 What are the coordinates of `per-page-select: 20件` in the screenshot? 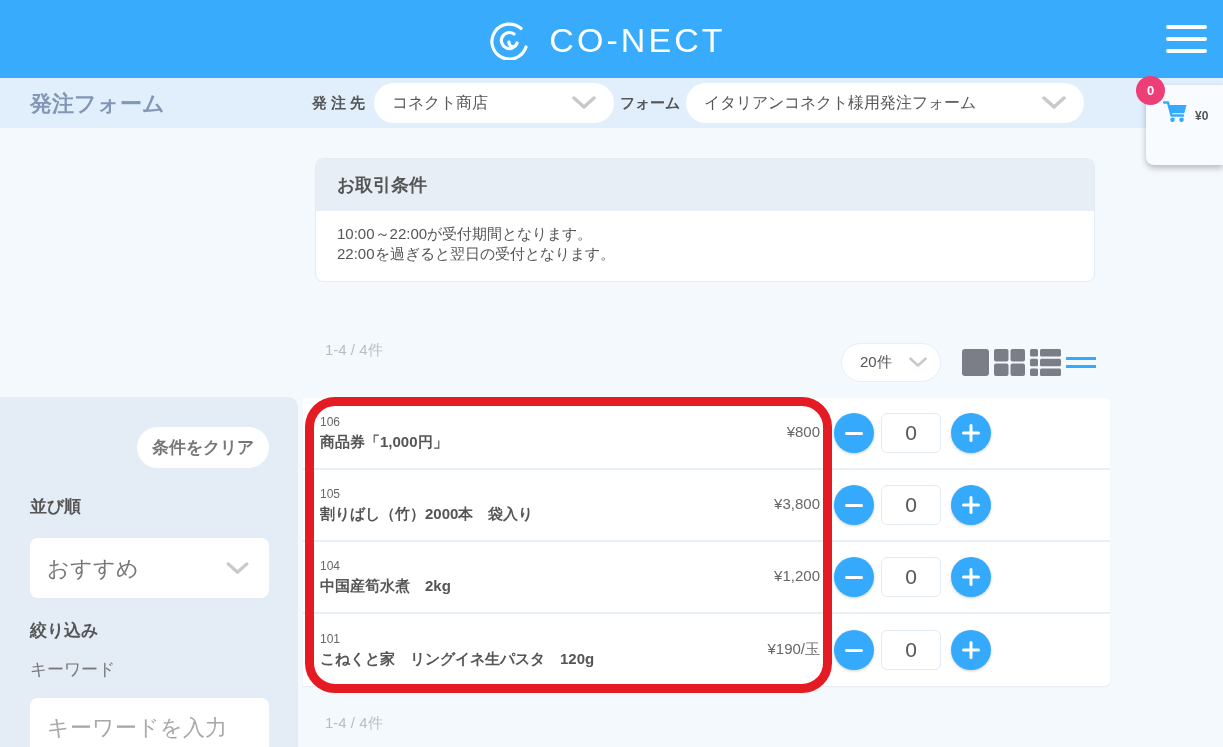 It's located at (891, 362).